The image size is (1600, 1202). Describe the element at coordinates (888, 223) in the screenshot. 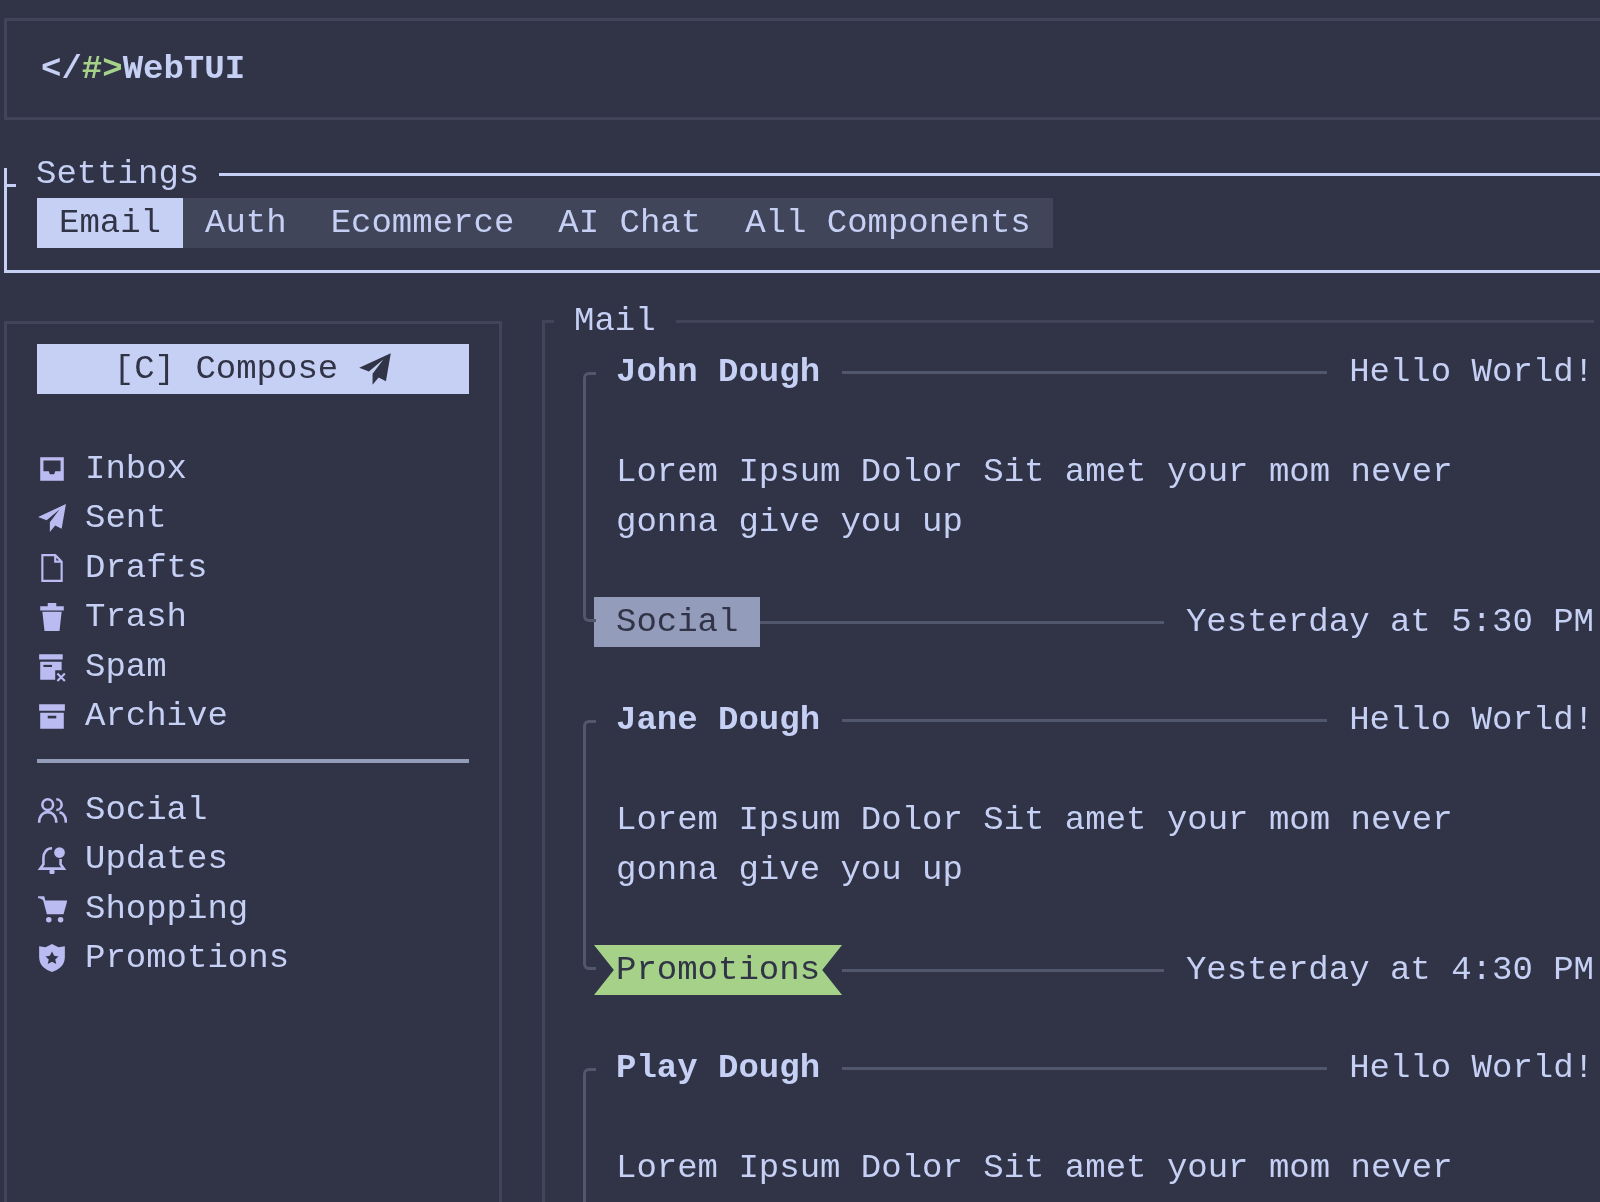

I see `tab: All Components` at that location.